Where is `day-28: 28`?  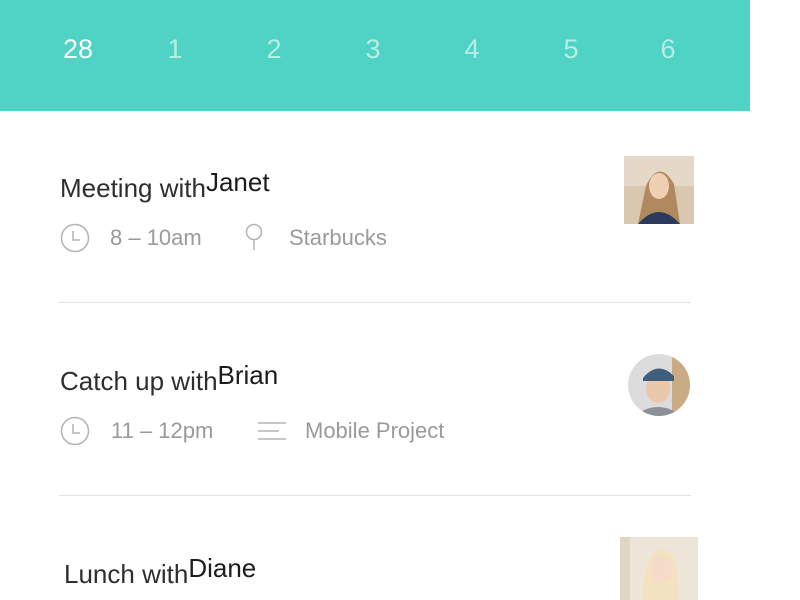 day-28: 28 is located at coordinates (78, 49).